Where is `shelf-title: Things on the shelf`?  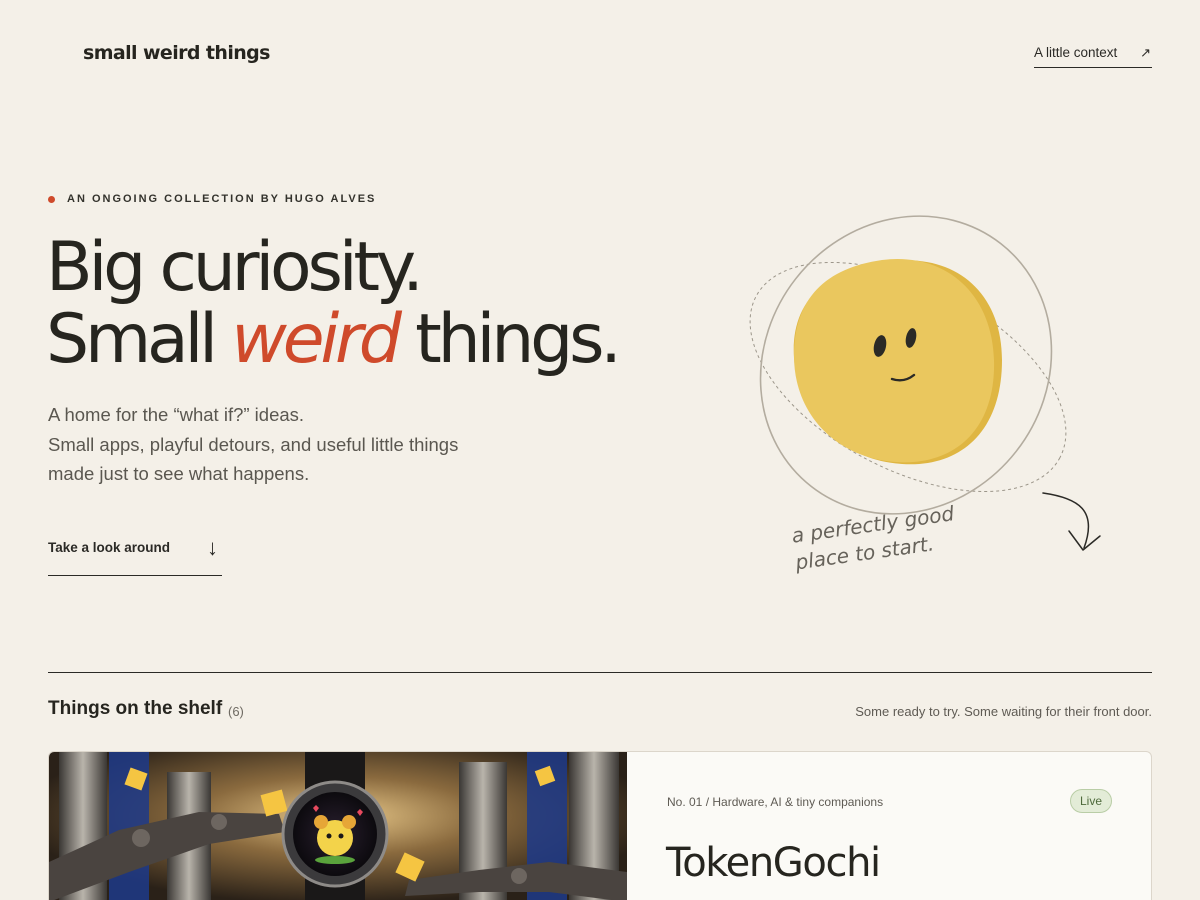 shelf-title: Things on the shelf is located at coordinates (135, 708).